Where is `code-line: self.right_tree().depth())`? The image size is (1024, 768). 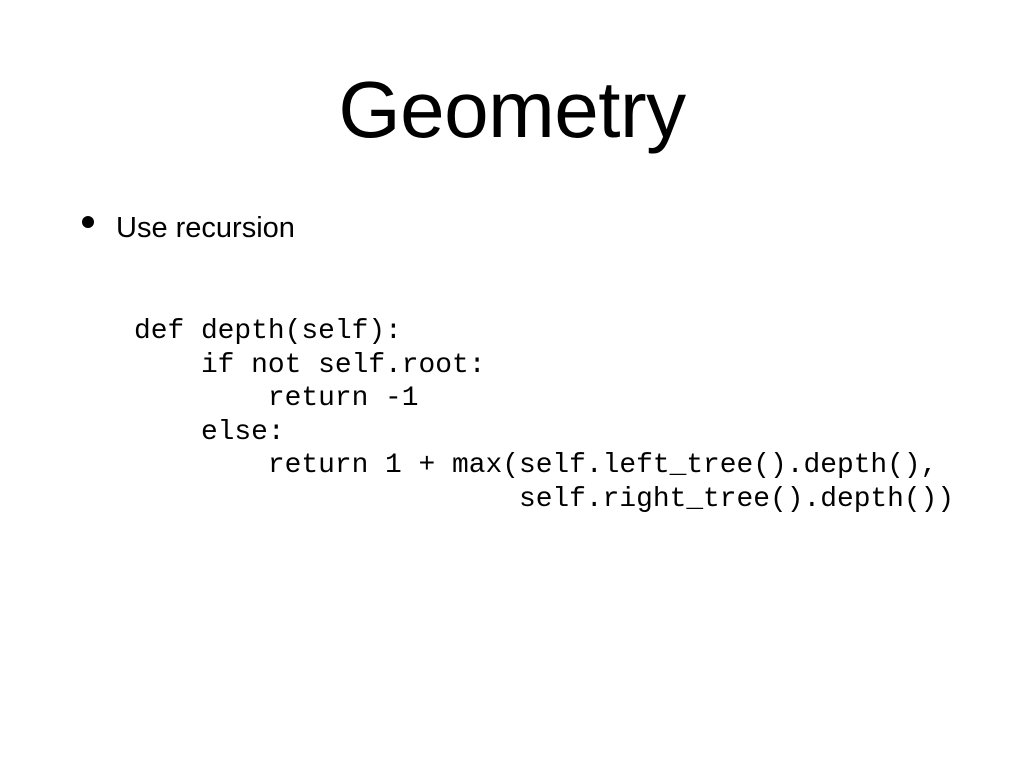
code-line: self.right_tree().depth()) is located at coordinates (544, 499).